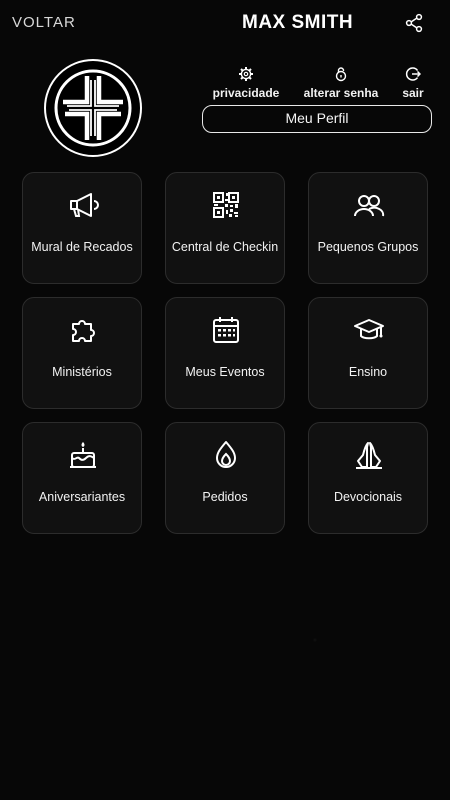 Image resolution: width=450 pixels, height=800 pixels. I want to click on calendar-icon, so click(226, 330).